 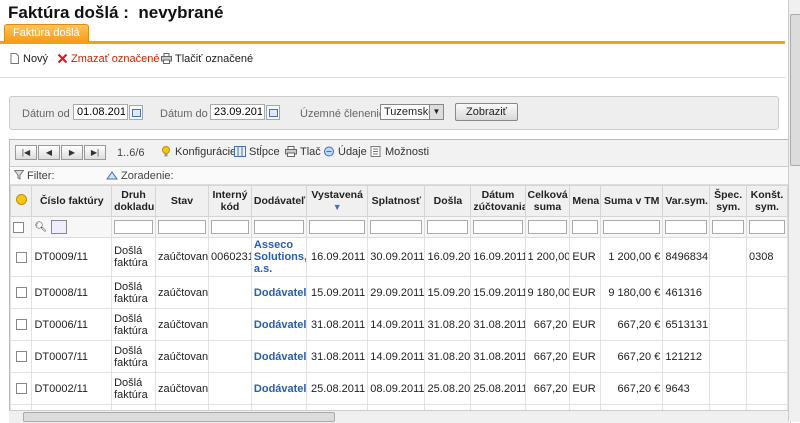 What do you see at coordinates (230, 201) in the screenshot?
I see `column-header: Interný kód` at bounding box center [230, 201].